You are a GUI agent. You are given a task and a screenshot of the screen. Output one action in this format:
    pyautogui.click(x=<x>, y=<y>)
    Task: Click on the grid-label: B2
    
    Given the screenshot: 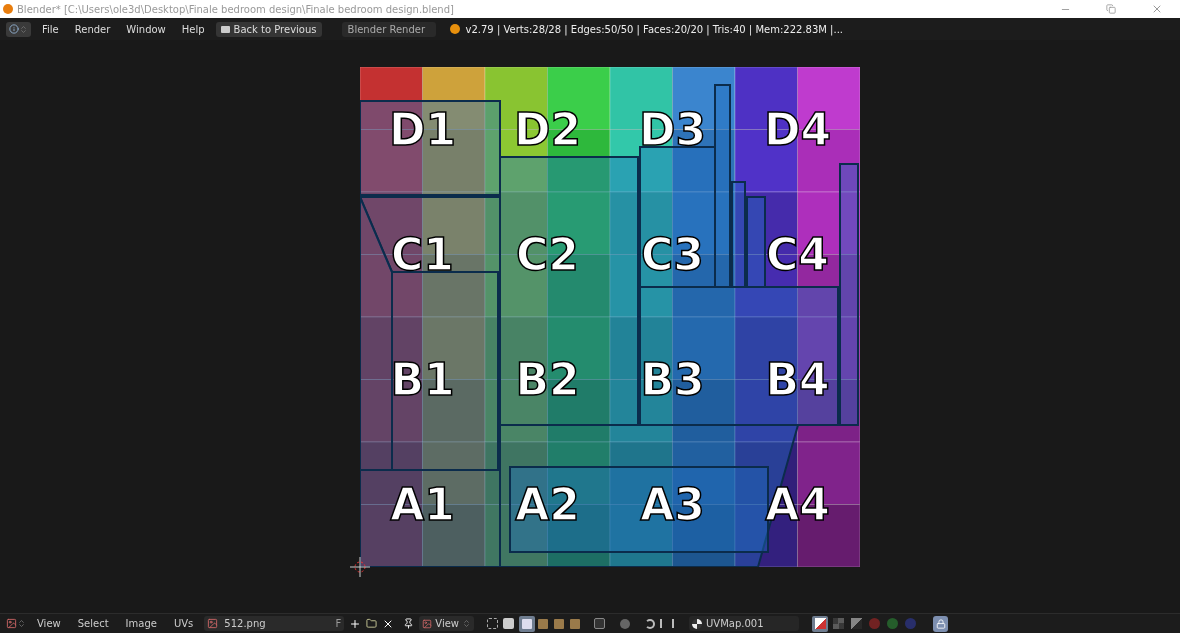 What is the action you would take?
    pyautogui.click(x=547, y=379)
    